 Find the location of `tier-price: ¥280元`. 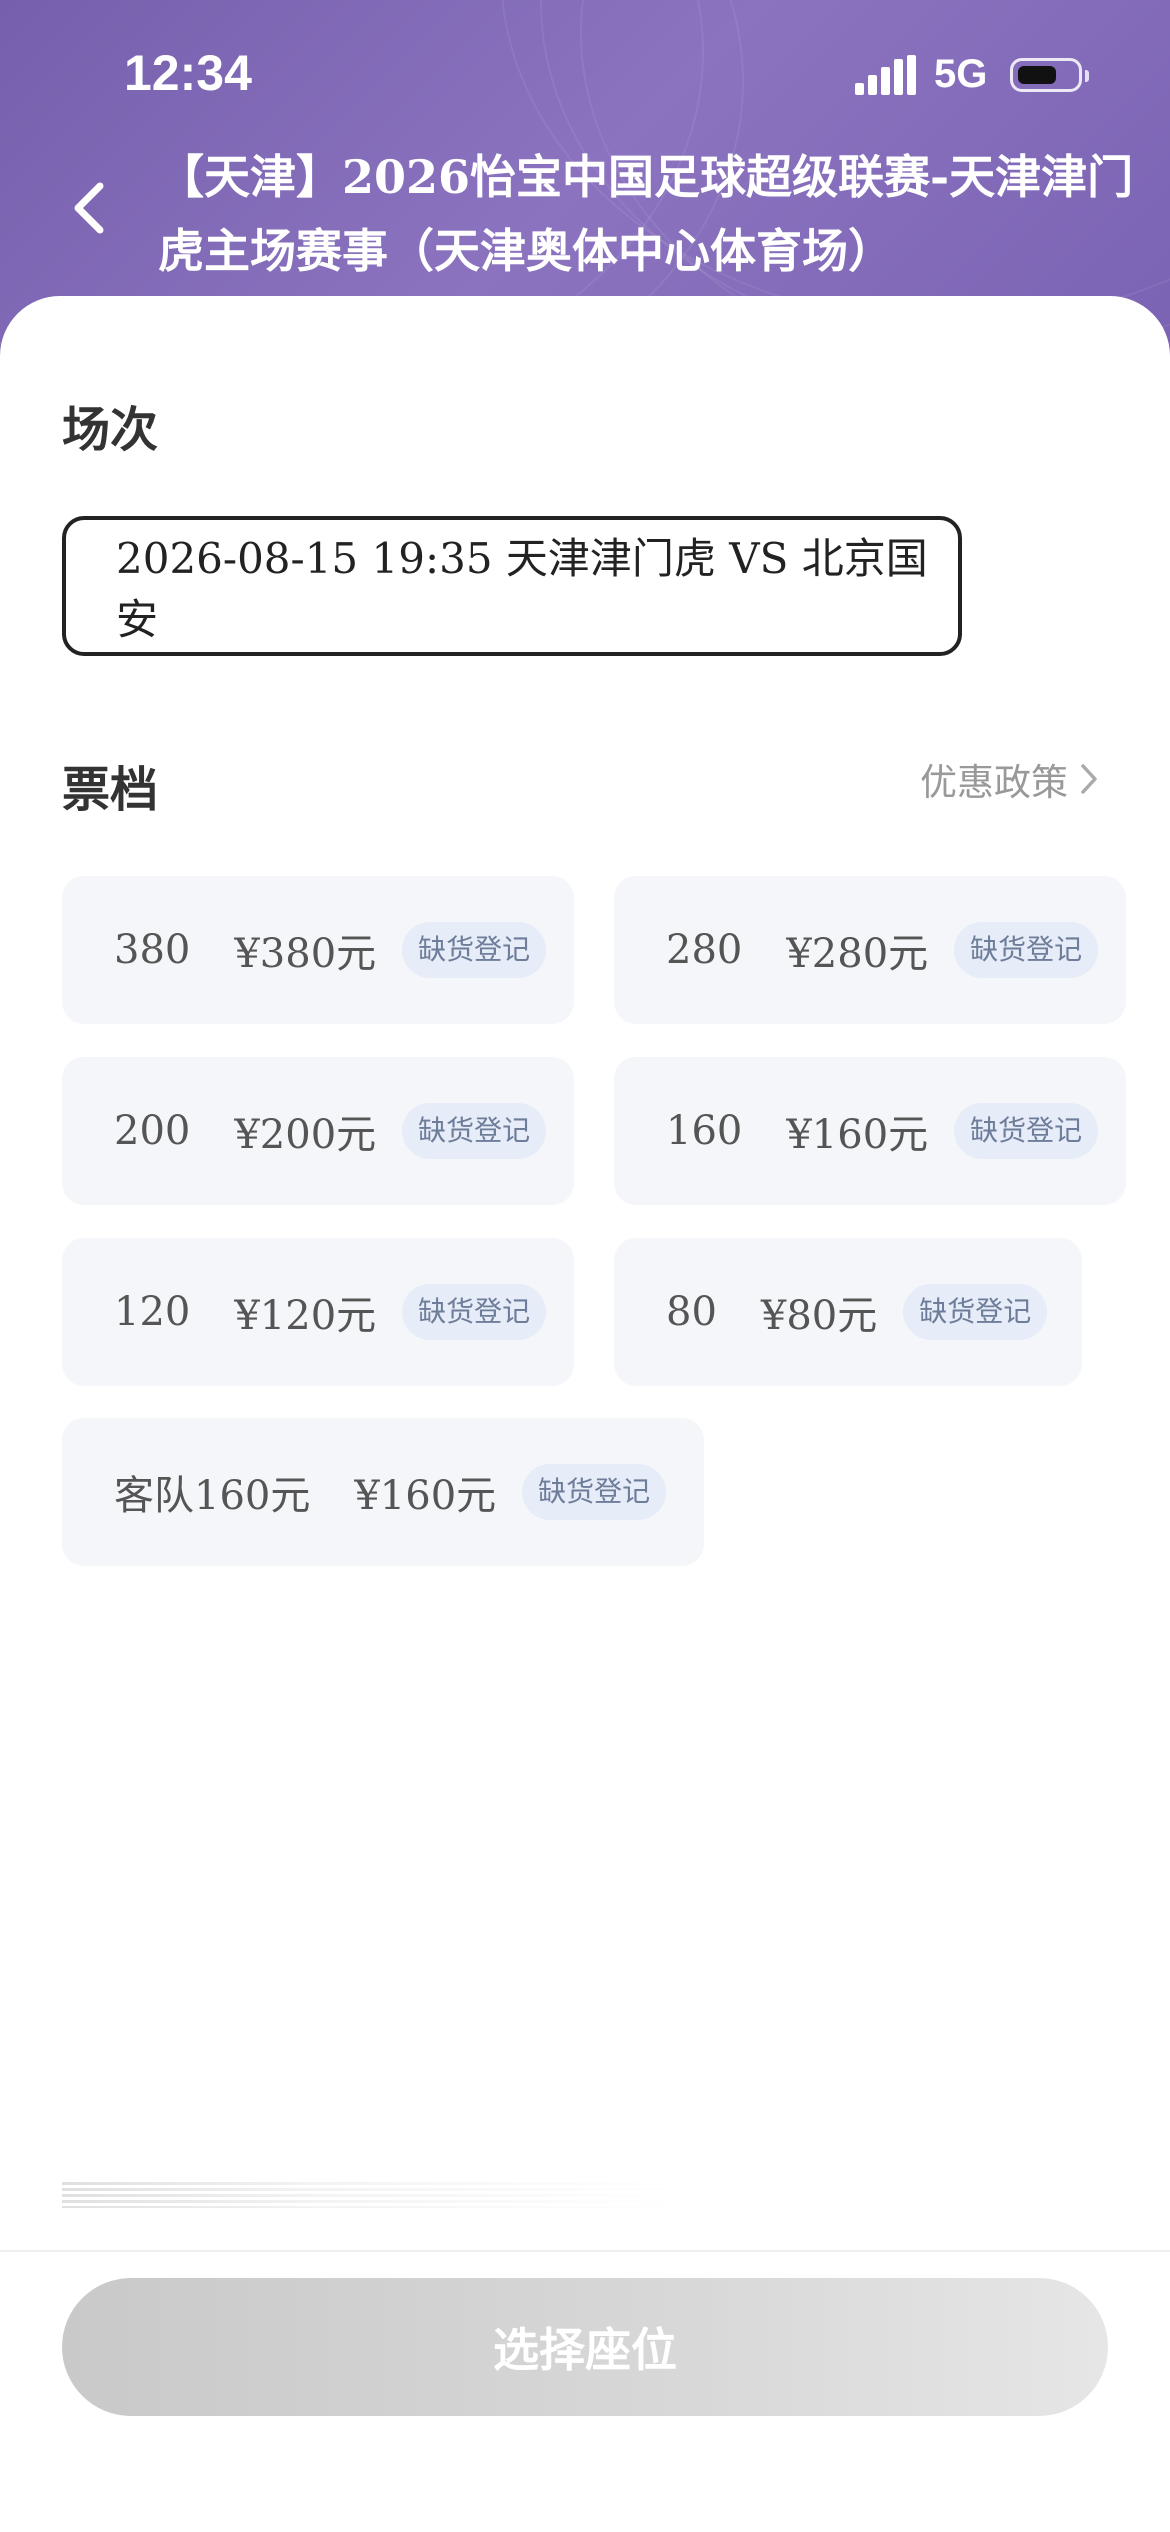

tier-price: ¥280元 is located at coordinates (857, 954).